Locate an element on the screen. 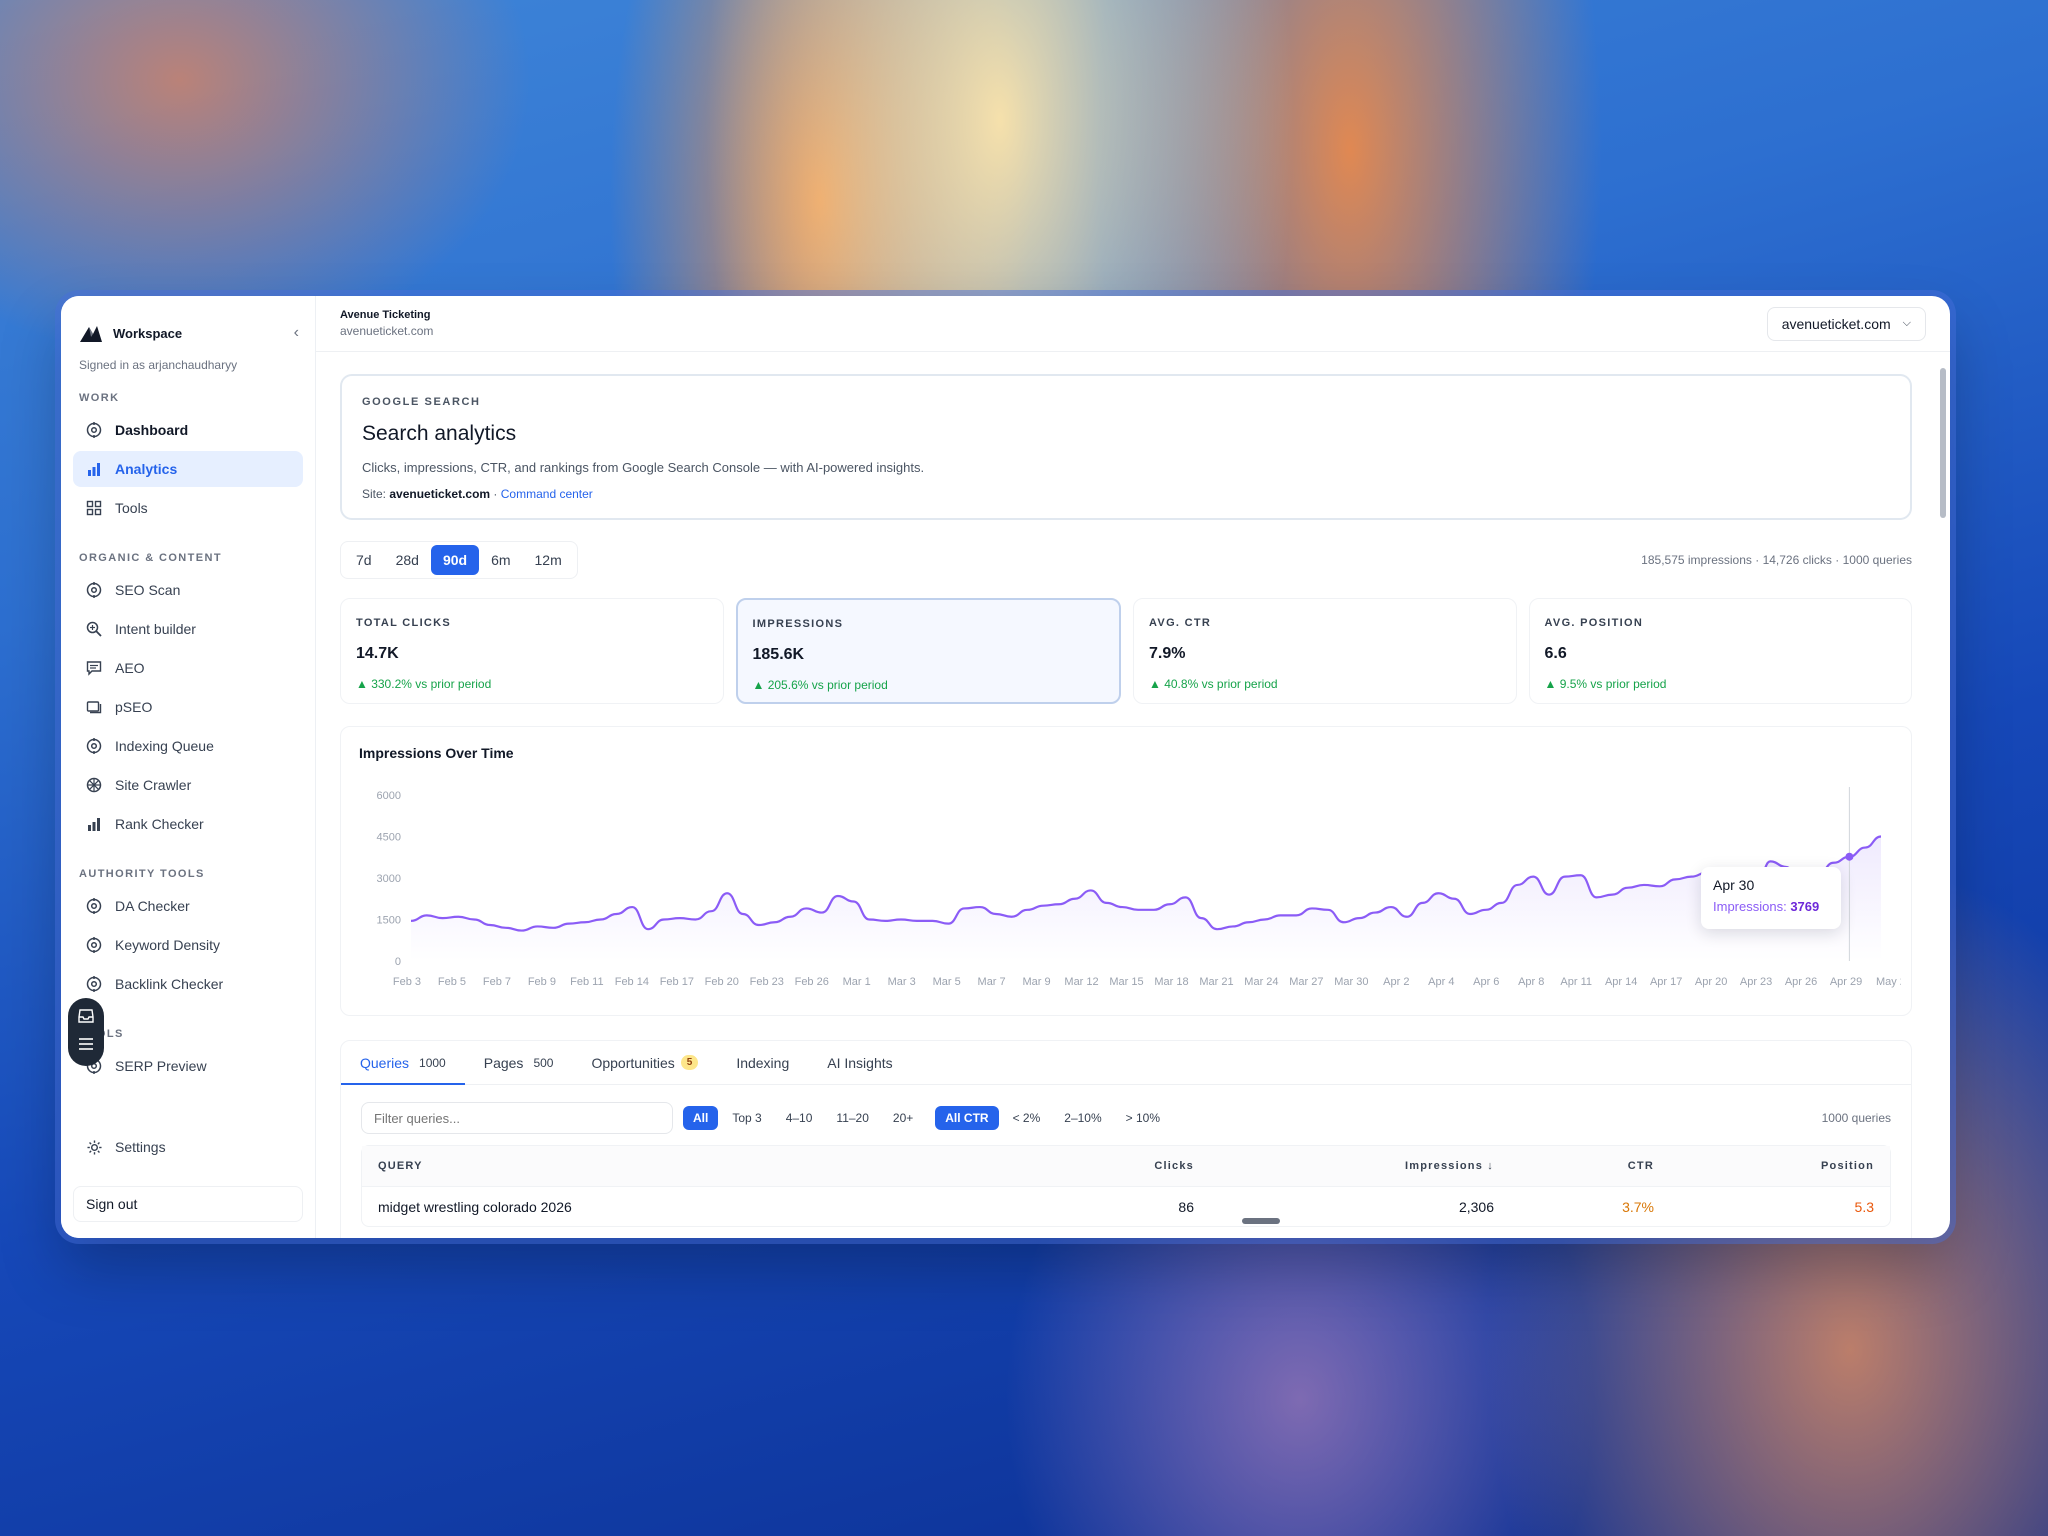  stat-delta: ▲ 40.8% vs prior period is located at coordinates (1213, 684).